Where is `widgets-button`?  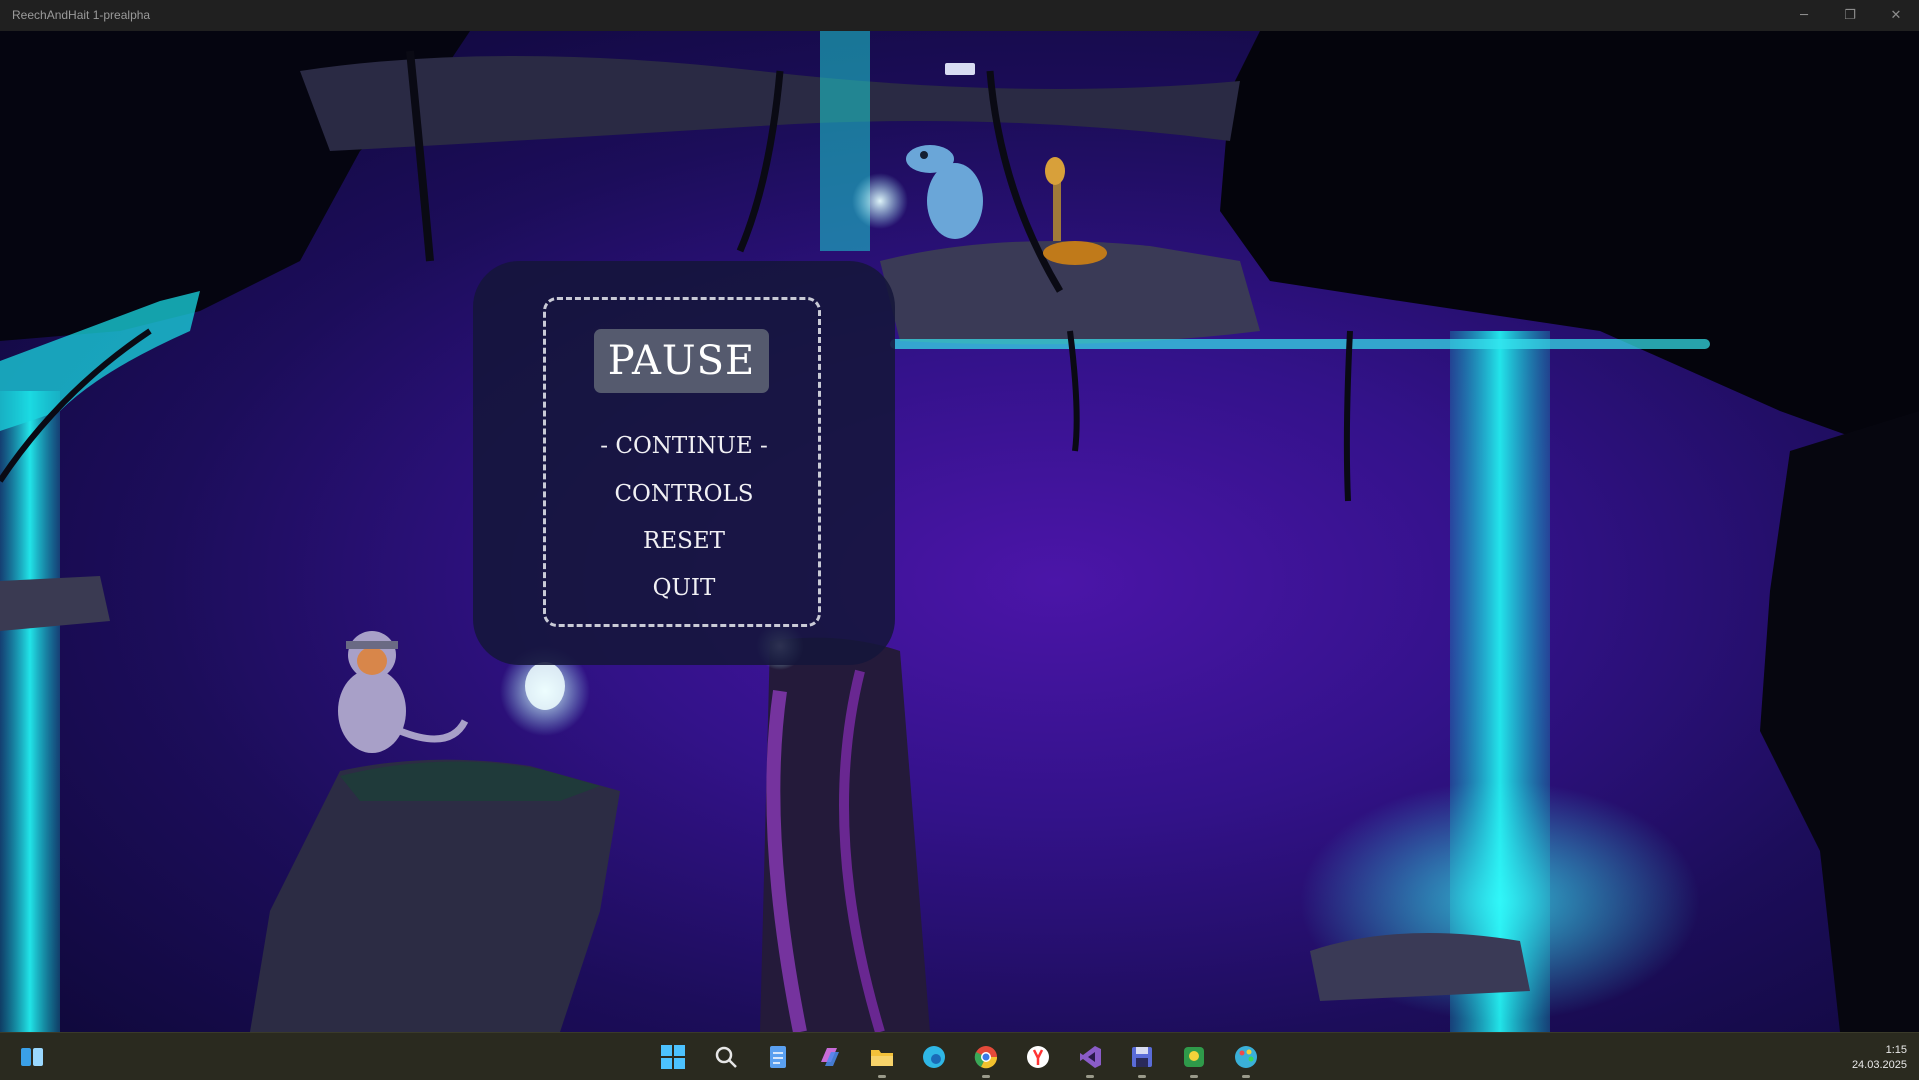 widgets-button is located at coordinates (32, 1057).